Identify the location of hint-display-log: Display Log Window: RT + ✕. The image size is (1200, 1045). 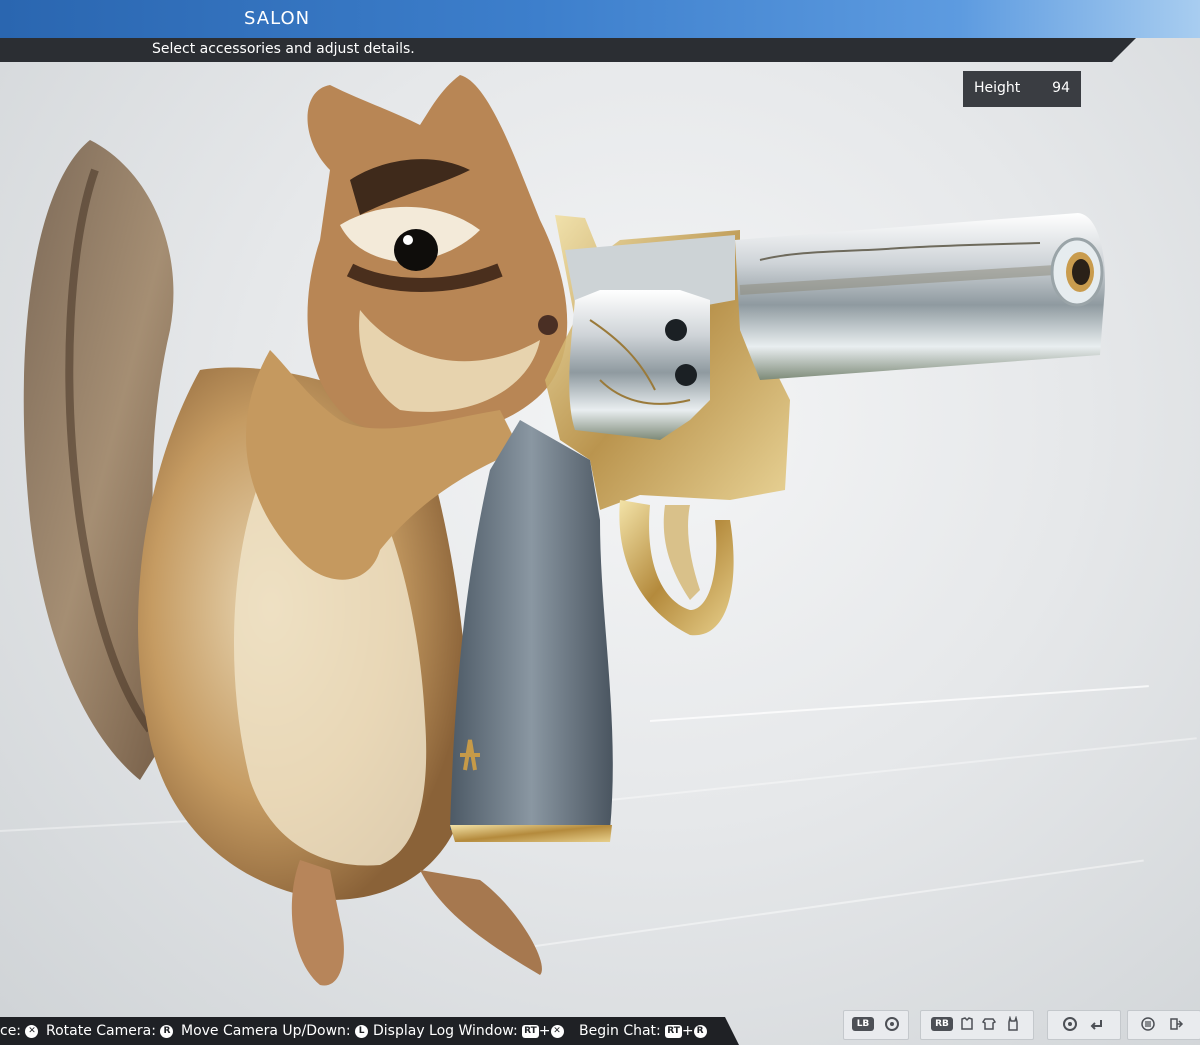
(468, 1031).